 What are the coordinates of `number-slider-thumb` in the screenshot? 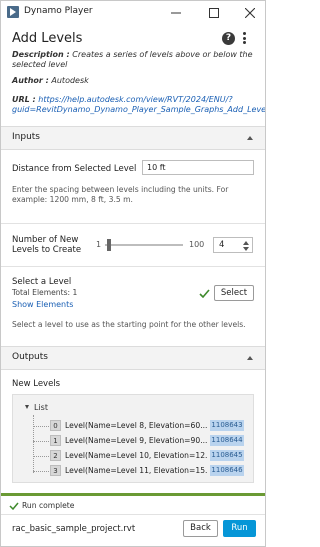 It's located at (109, 245).